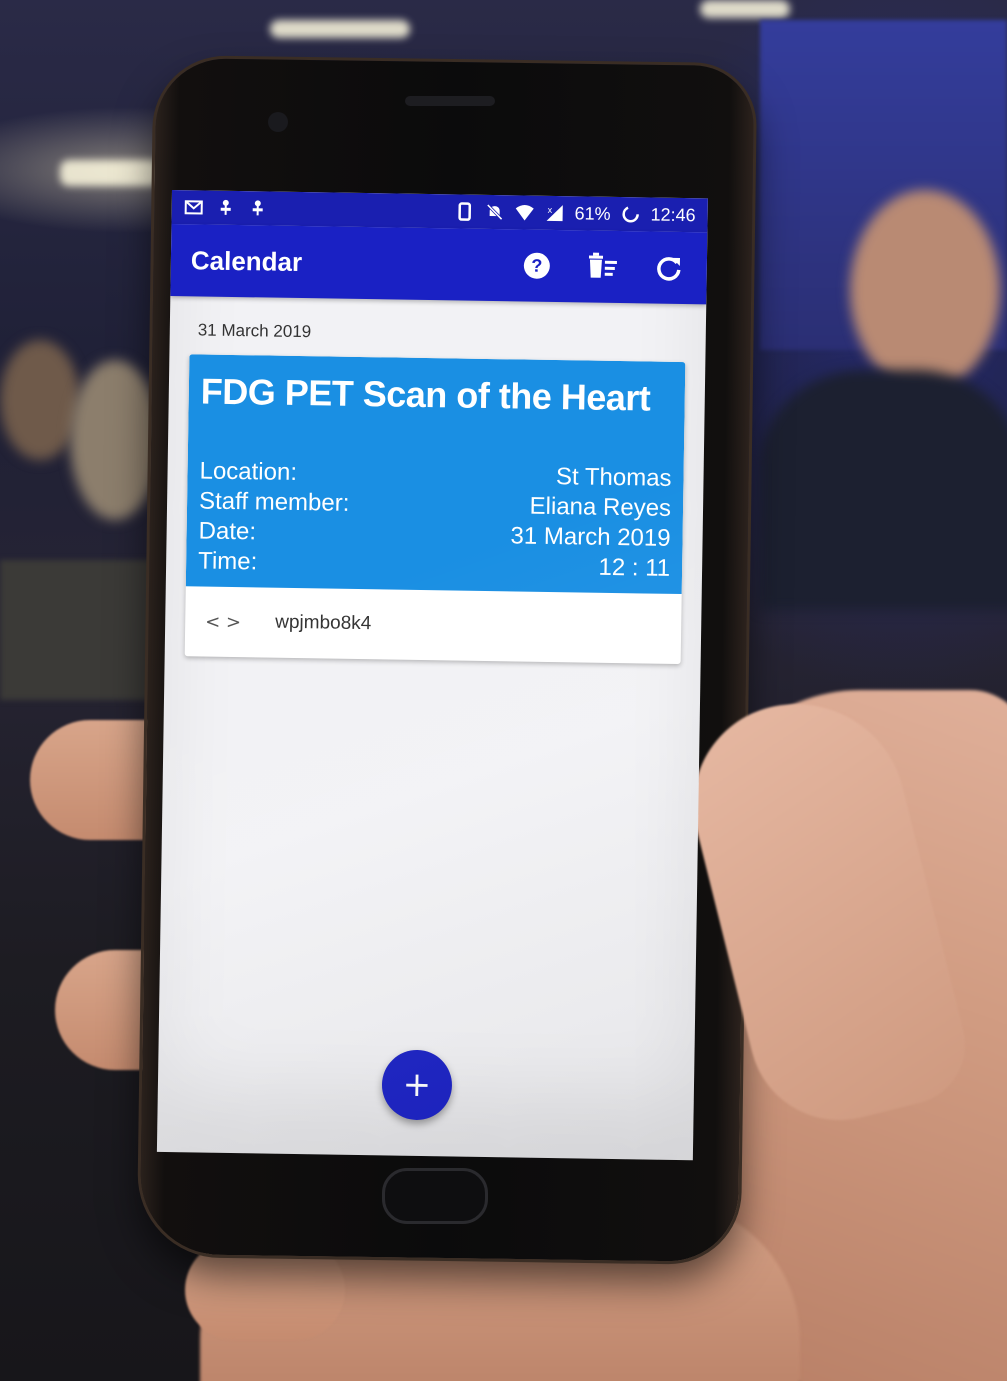 The image size is (1007, 1381). I want to click on svg-text: x, so click(550, 210).